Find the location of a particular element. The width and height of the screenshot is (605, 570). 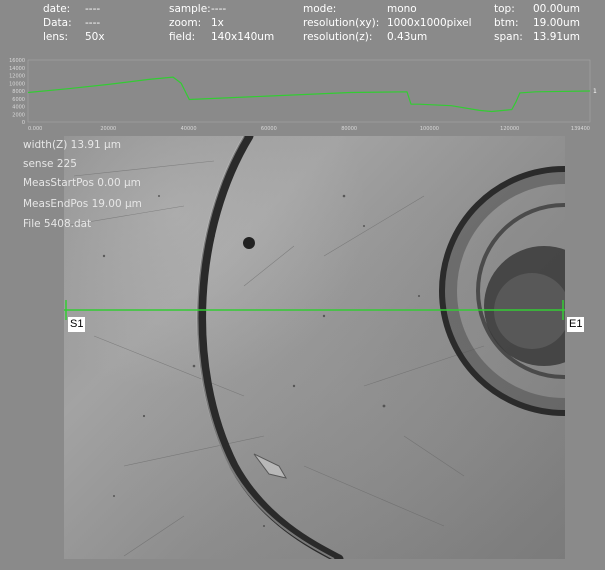

sense-text: sense 225 is located at coordinates (50, 164).